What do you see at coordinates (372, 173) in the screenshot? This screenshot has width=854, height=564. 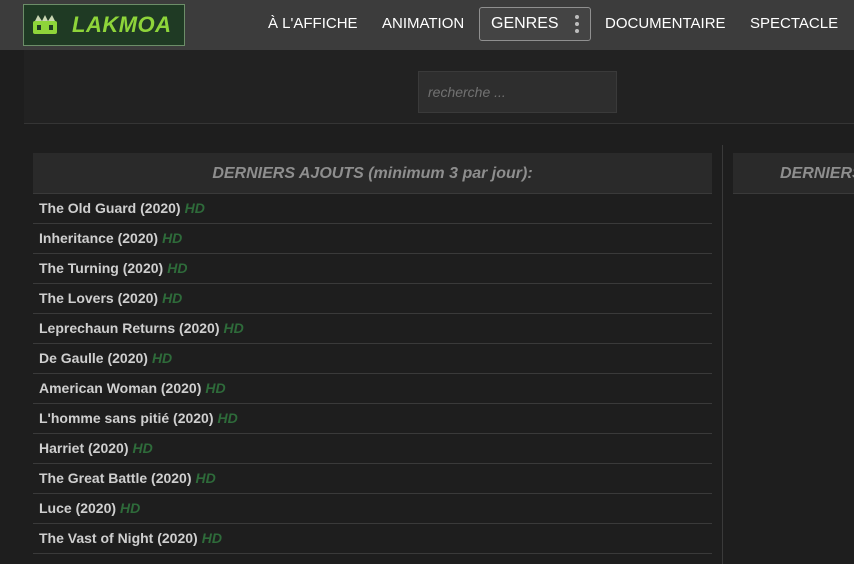 I see `latest-additions-header: DERNIERS AJOUTS (minimum 3 par jour):` at bounding box center [372, 173].